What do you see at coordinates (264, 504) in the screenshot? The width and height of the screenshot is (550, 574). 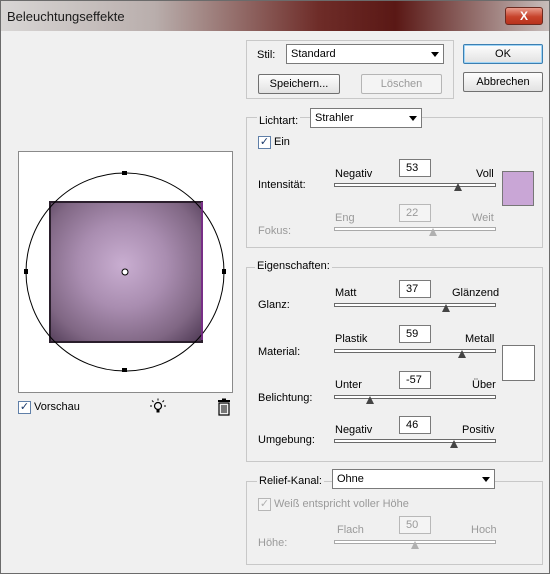 I see `white-is-high-checkbox: ✓` at bounding box center [264, 504].